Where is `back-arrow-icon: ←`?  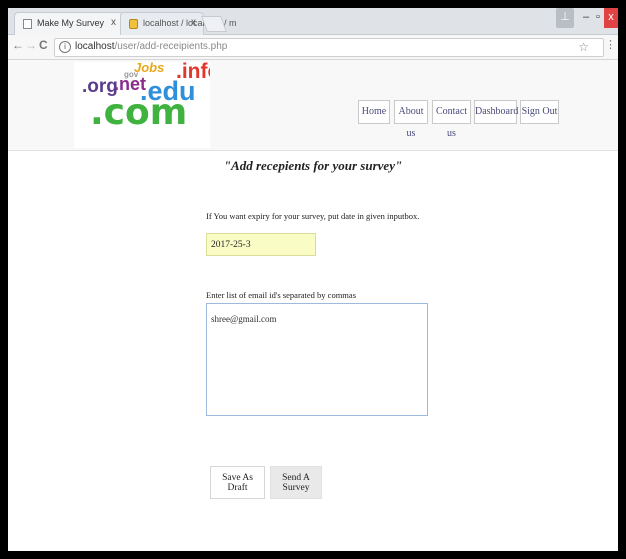
back-arrow-icon: ← is located at coordinates (18, 45).